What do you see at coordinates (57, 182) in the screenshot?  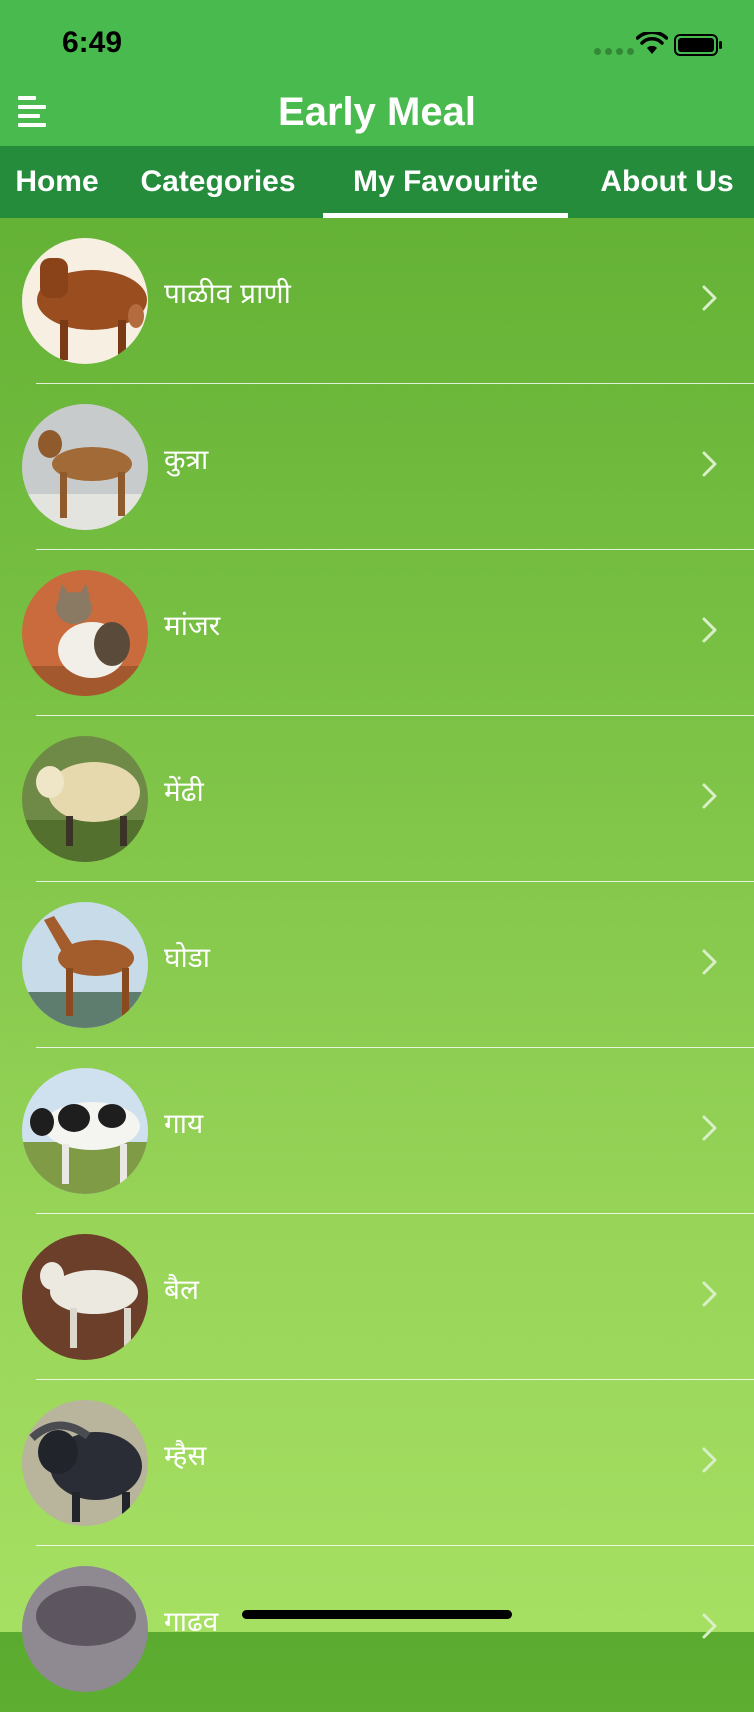 I see `tab-home: Home` at bounding box center [57, 182].